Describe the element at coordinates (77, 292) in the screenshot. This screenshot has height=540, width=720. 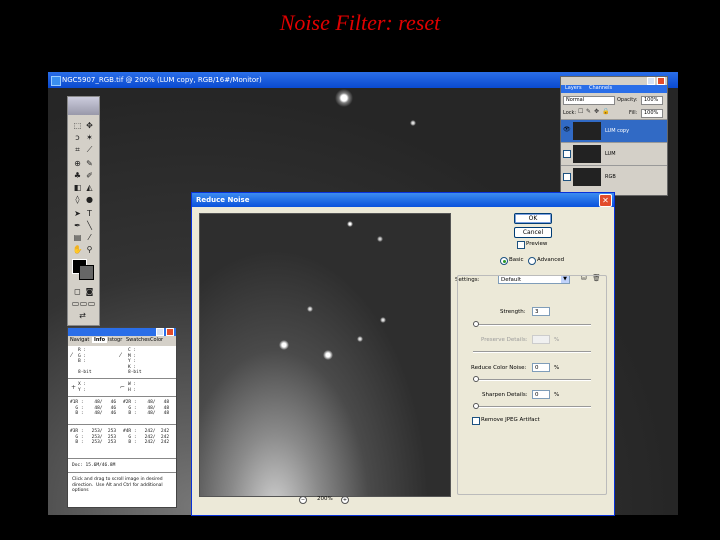
I see `quick-mask-icon: ◻` at that location.